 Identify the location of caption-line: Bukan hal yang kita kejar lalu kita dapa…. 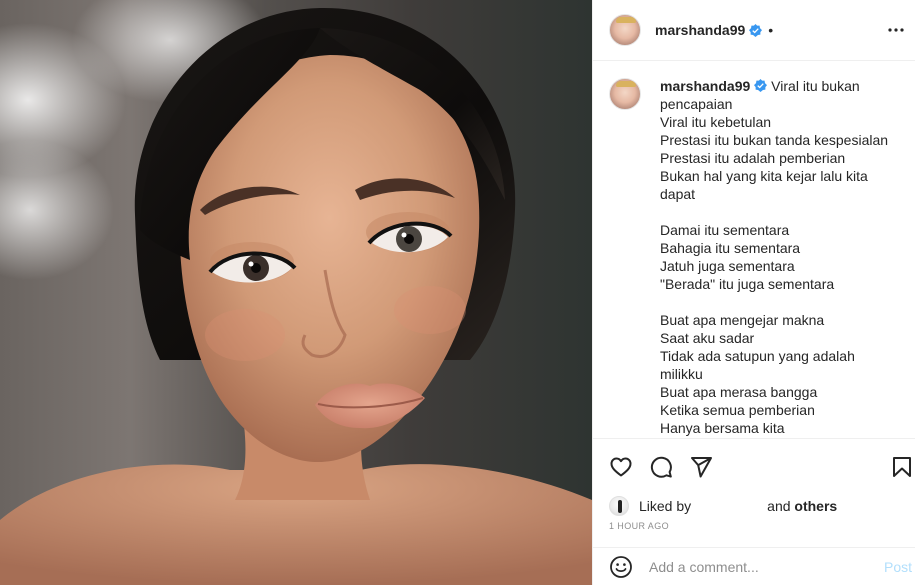
(764, 185).